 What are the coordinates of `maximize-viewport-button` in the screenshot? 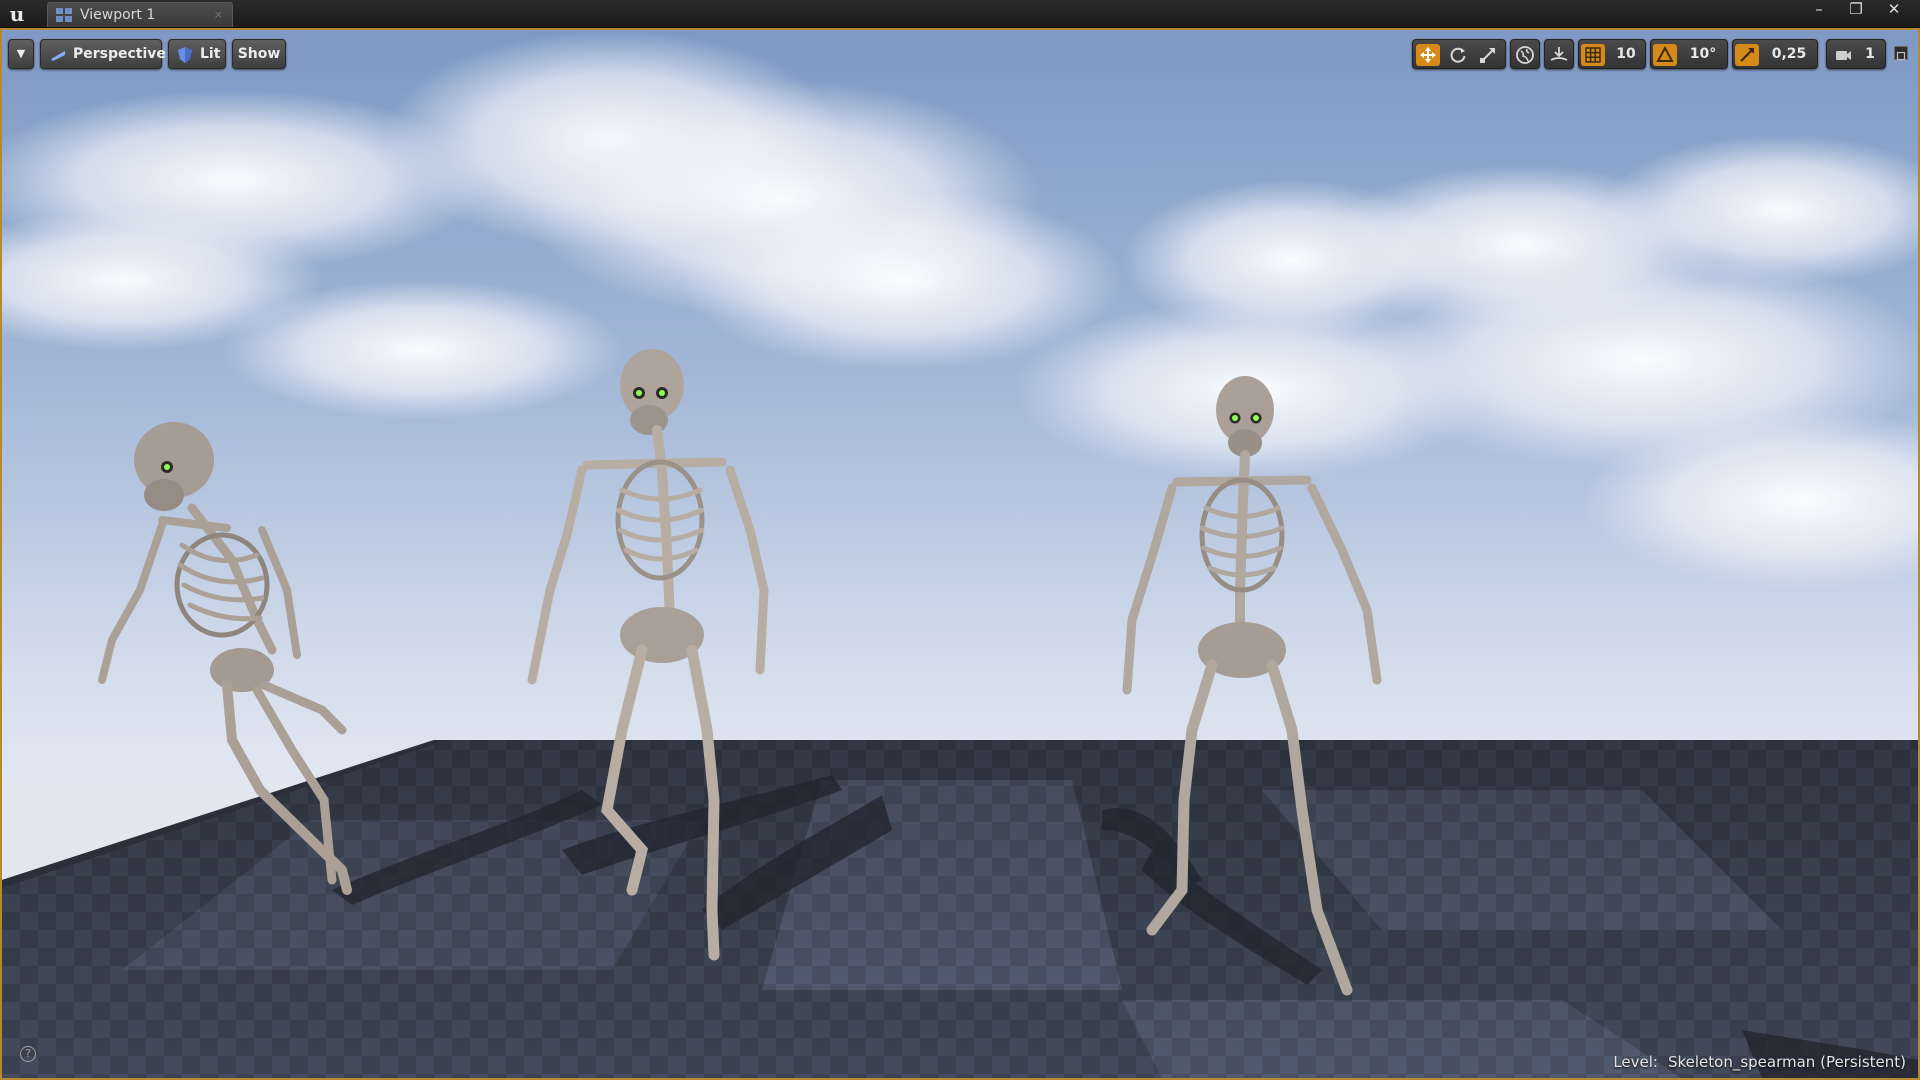 It's located at (1901, 53).